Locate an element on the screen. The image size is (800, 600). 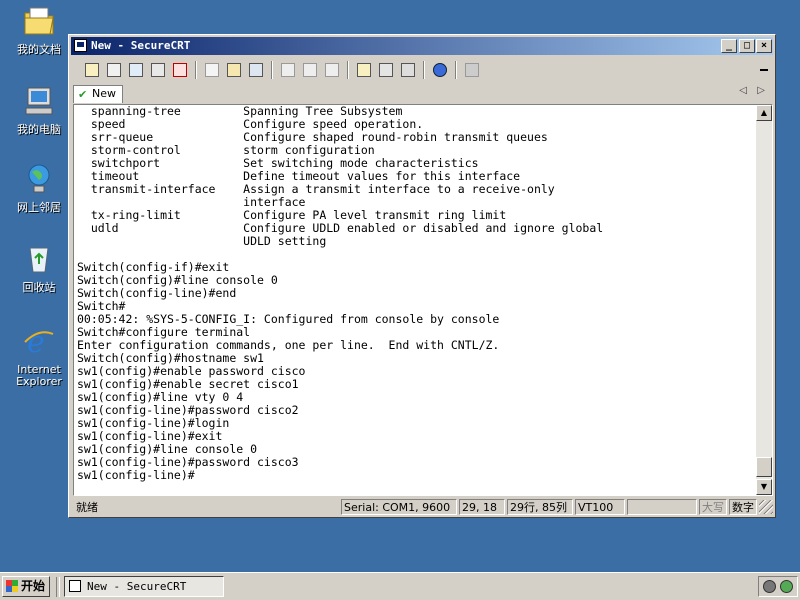
close-button: × is located at coordinates (764, 46).